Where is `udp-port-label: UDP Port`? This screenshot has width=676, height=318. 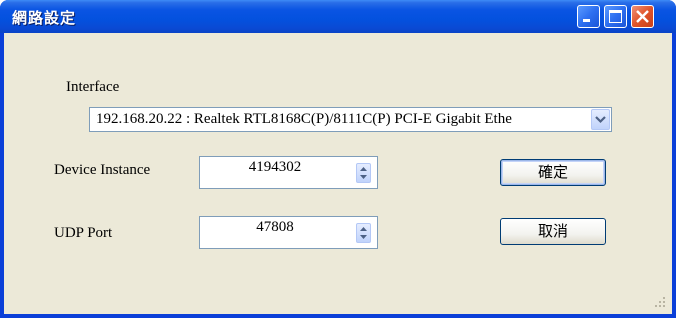 udp-port-label: UDP Port is located at coordinates (83, 233).